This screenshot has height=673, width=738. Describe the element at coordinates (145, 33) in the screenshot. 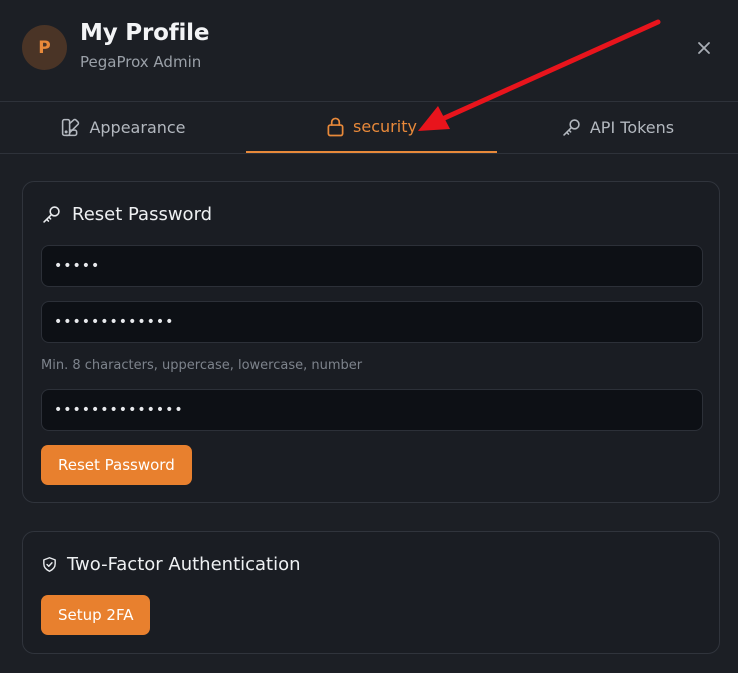

I see `page-title: My Profile` at that location.